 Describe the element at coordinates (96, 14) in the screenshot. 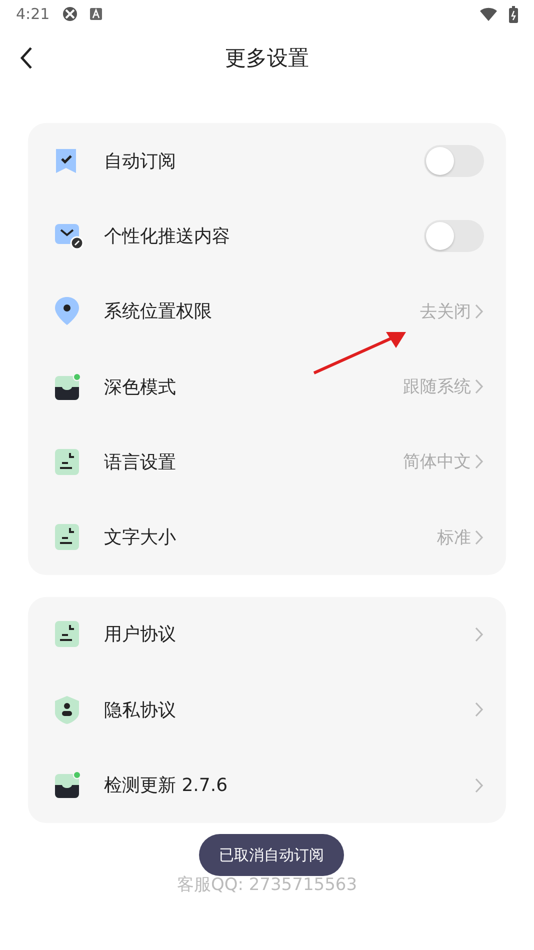

I see `keyboard-icon` at that location.